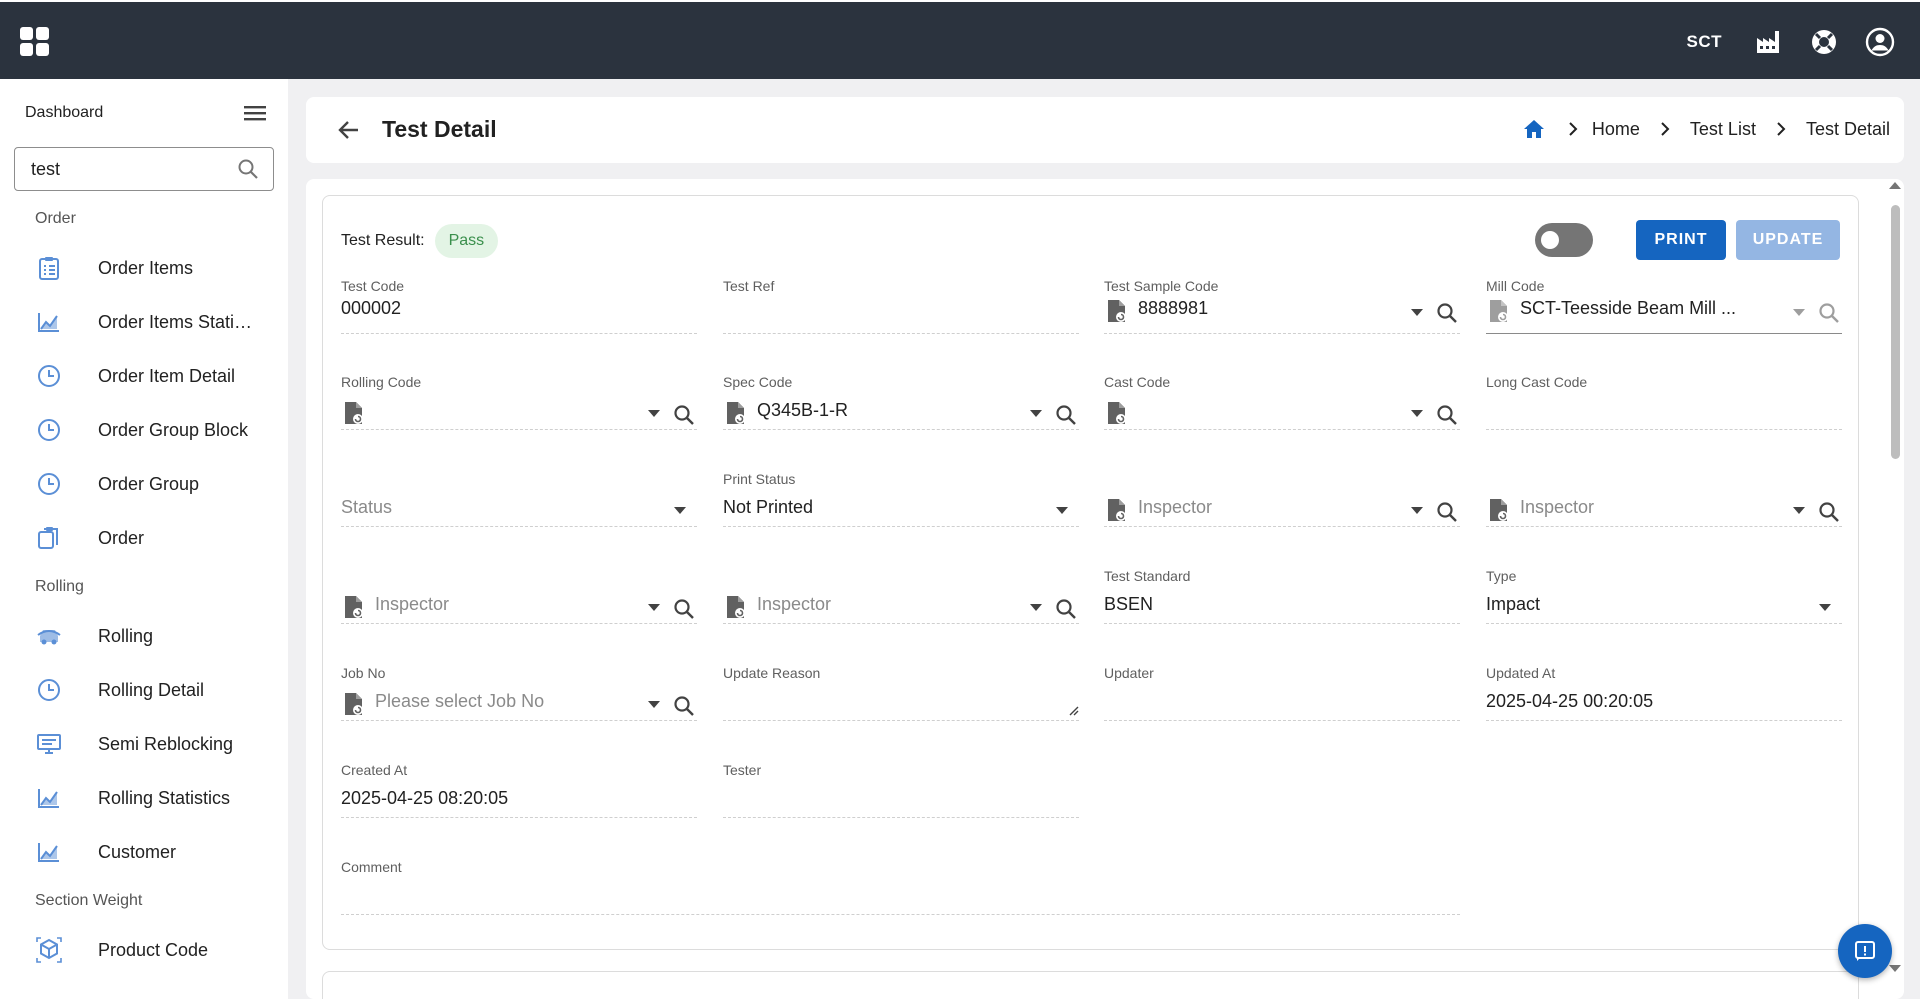 This screenshot has height=999, width=1920. I want to click on print-status-select: Print Status Not Printed, so click(901, 499).